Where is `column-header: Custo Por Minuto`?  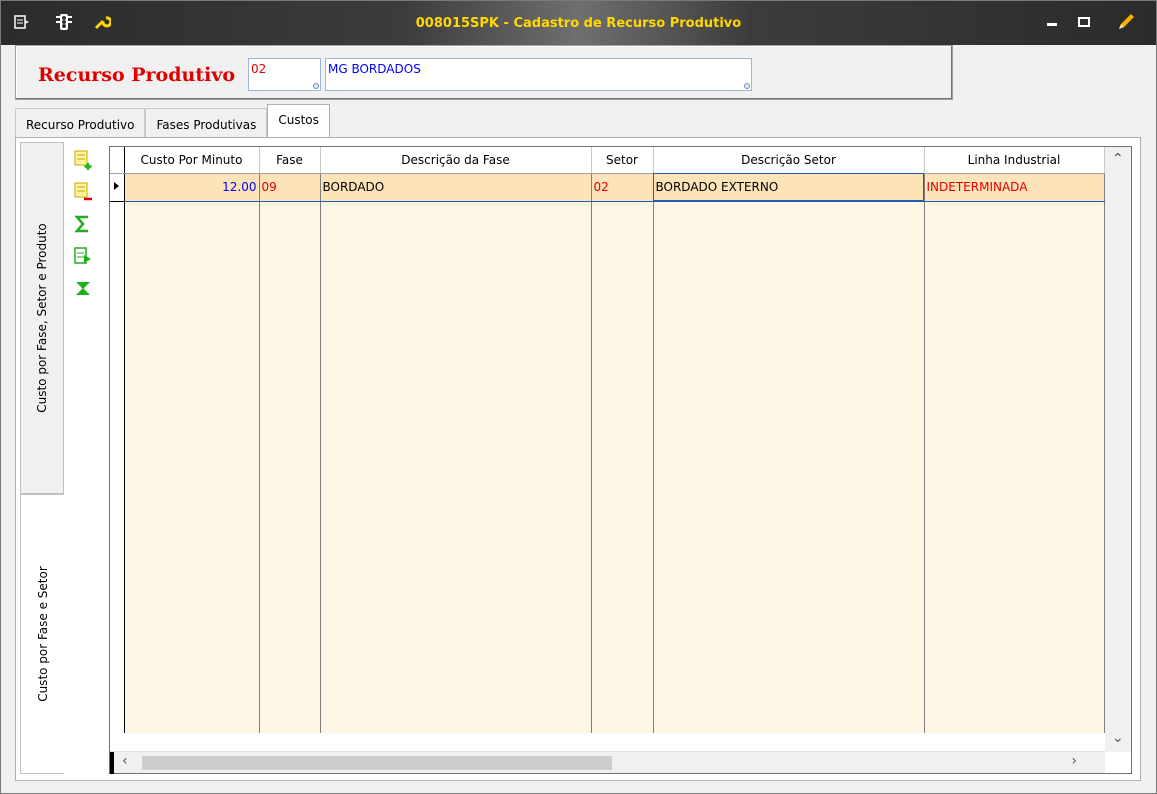
column-header: Custo Por Minuto is located at coordinates (192, 160).